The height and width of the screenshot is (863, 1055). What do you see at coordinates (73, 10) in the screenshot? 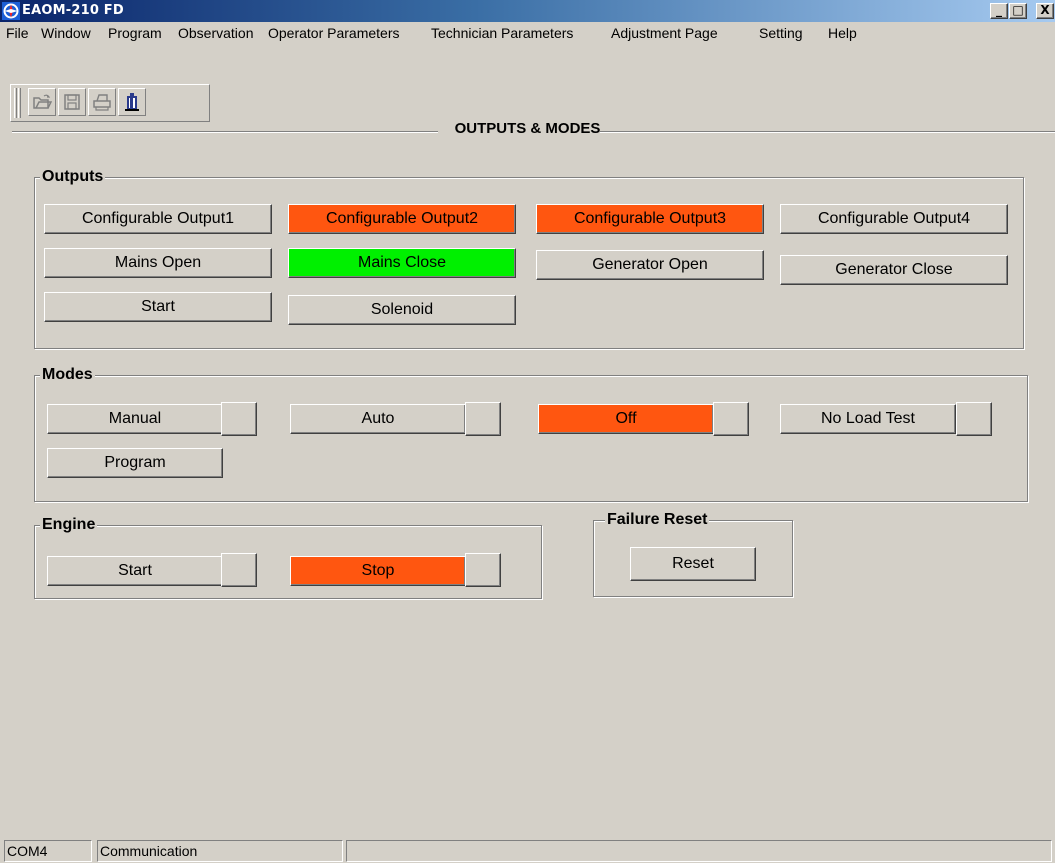
I see `window-title: EAOM-210 FD` at bounding box center [73, 10].